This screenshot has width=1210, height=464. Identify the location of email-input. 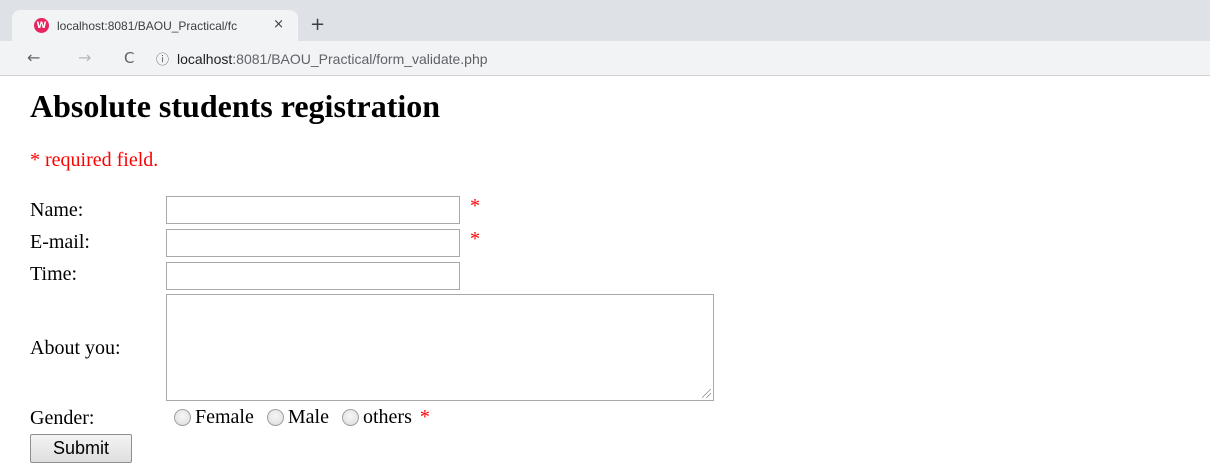
(313, 243).